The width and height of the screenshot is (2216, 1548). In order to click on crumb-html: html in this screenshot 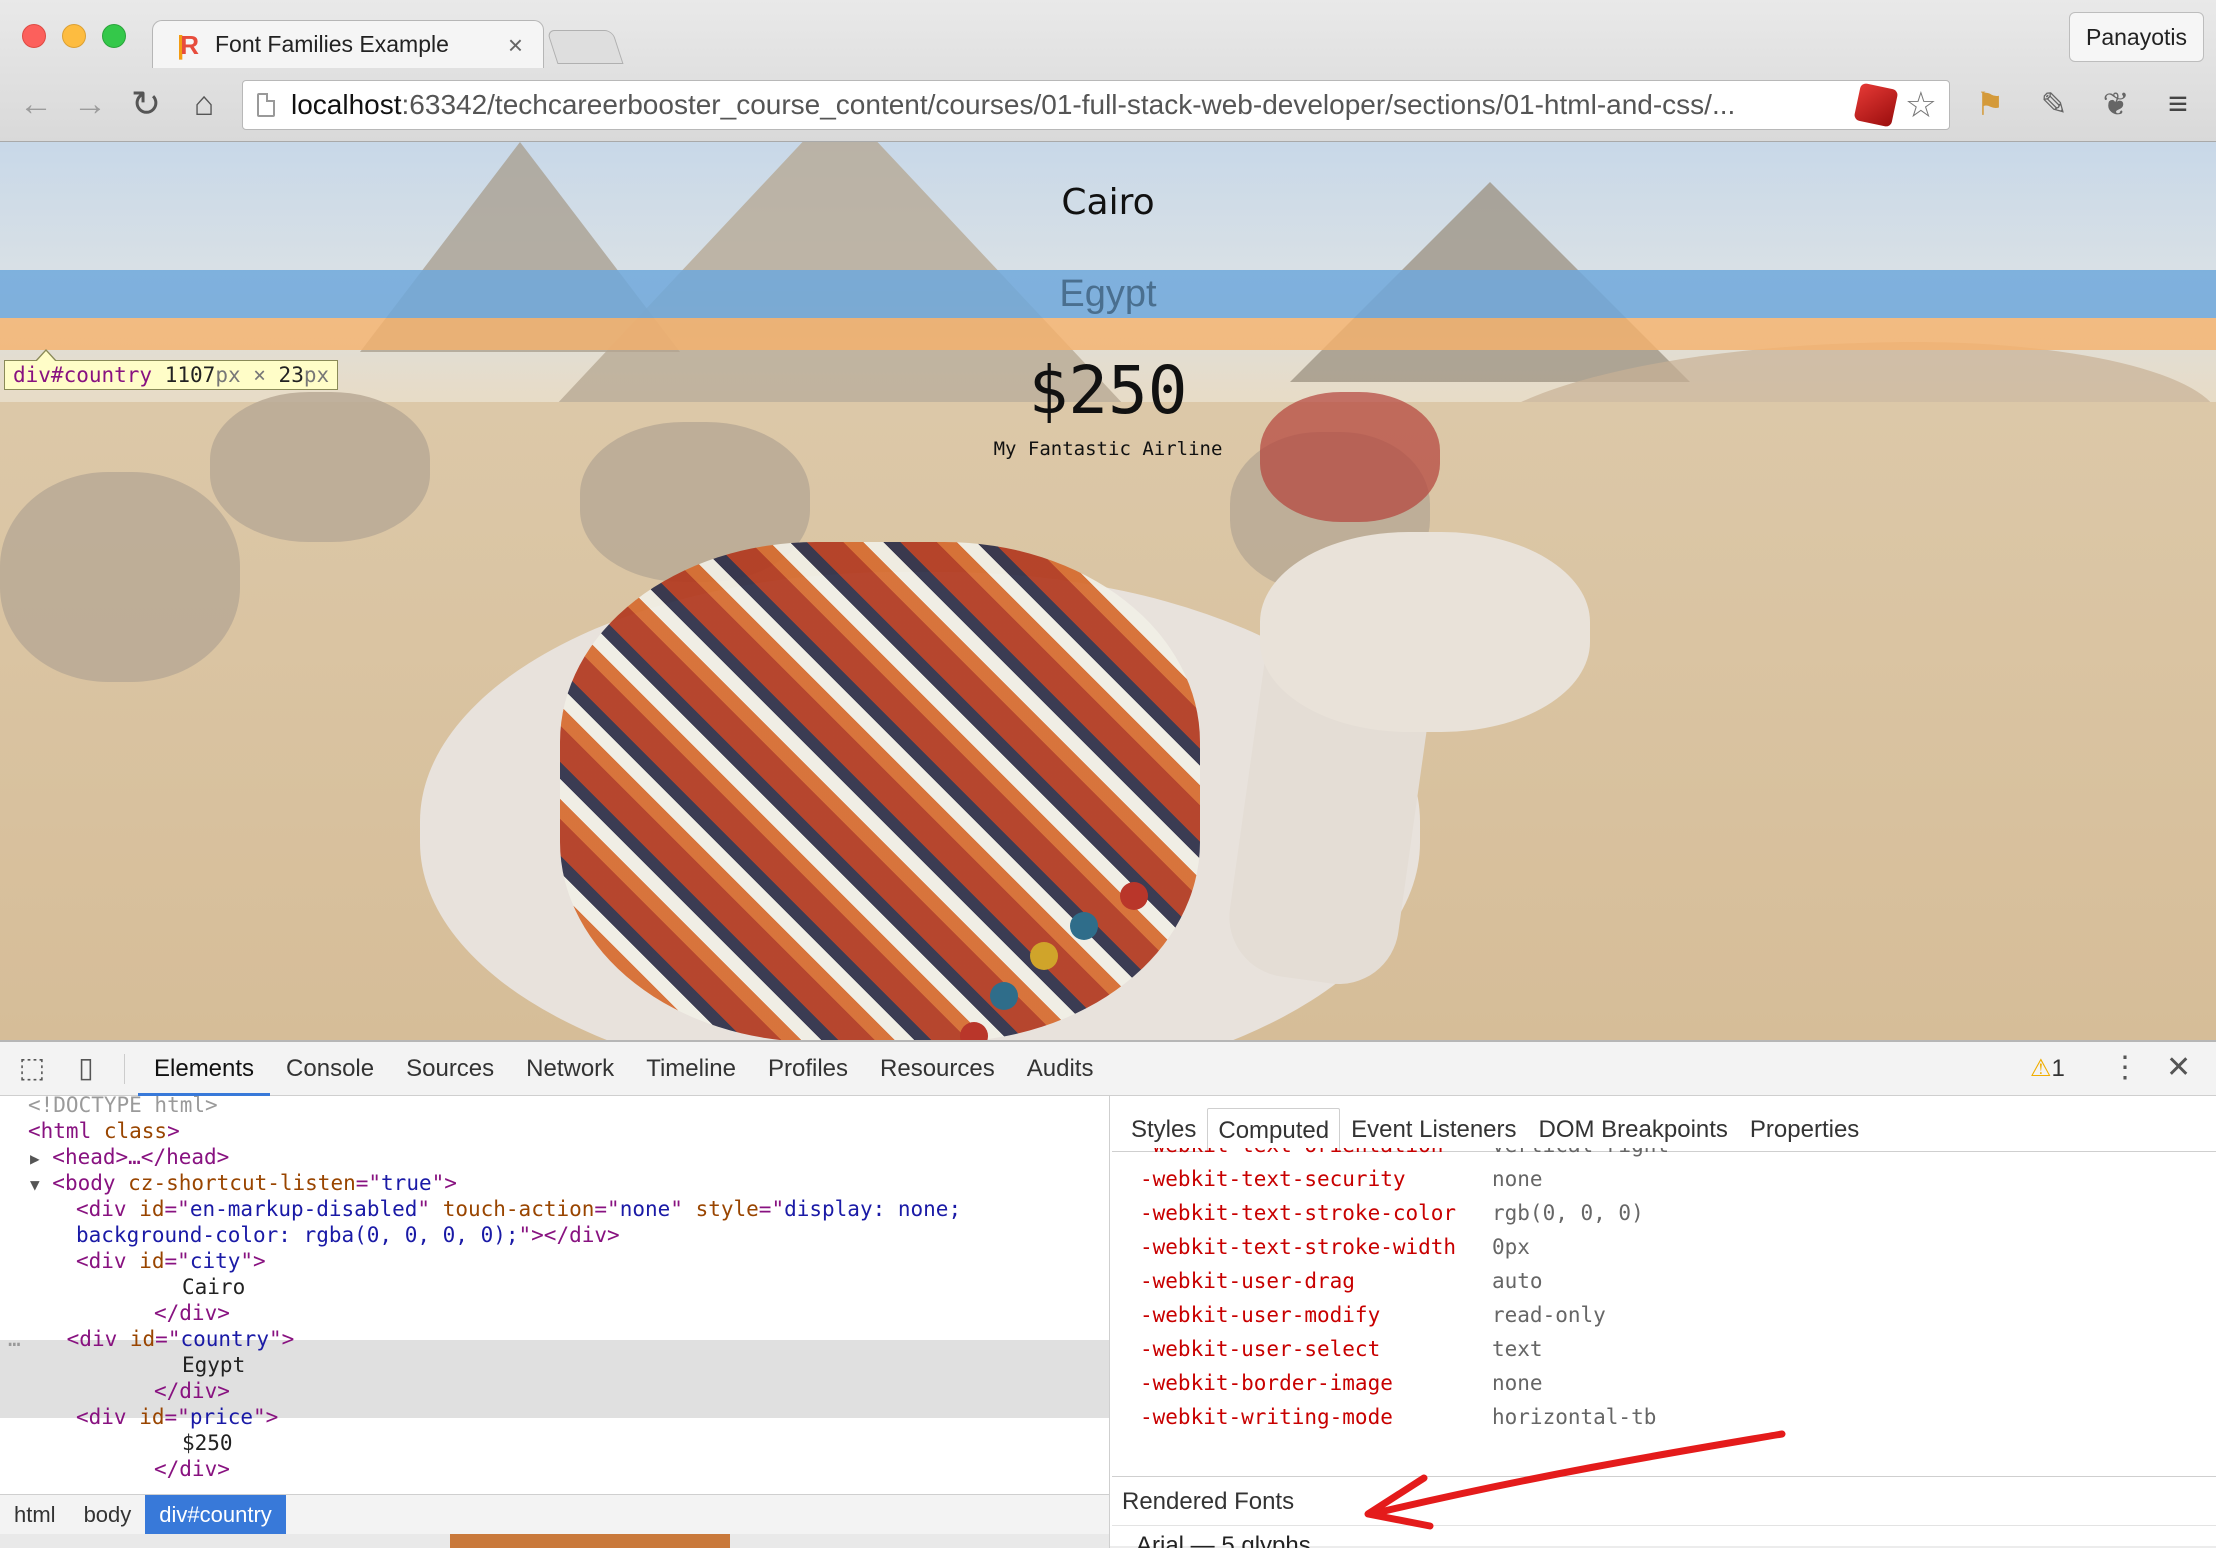, I will do `click(35, 1515)`.